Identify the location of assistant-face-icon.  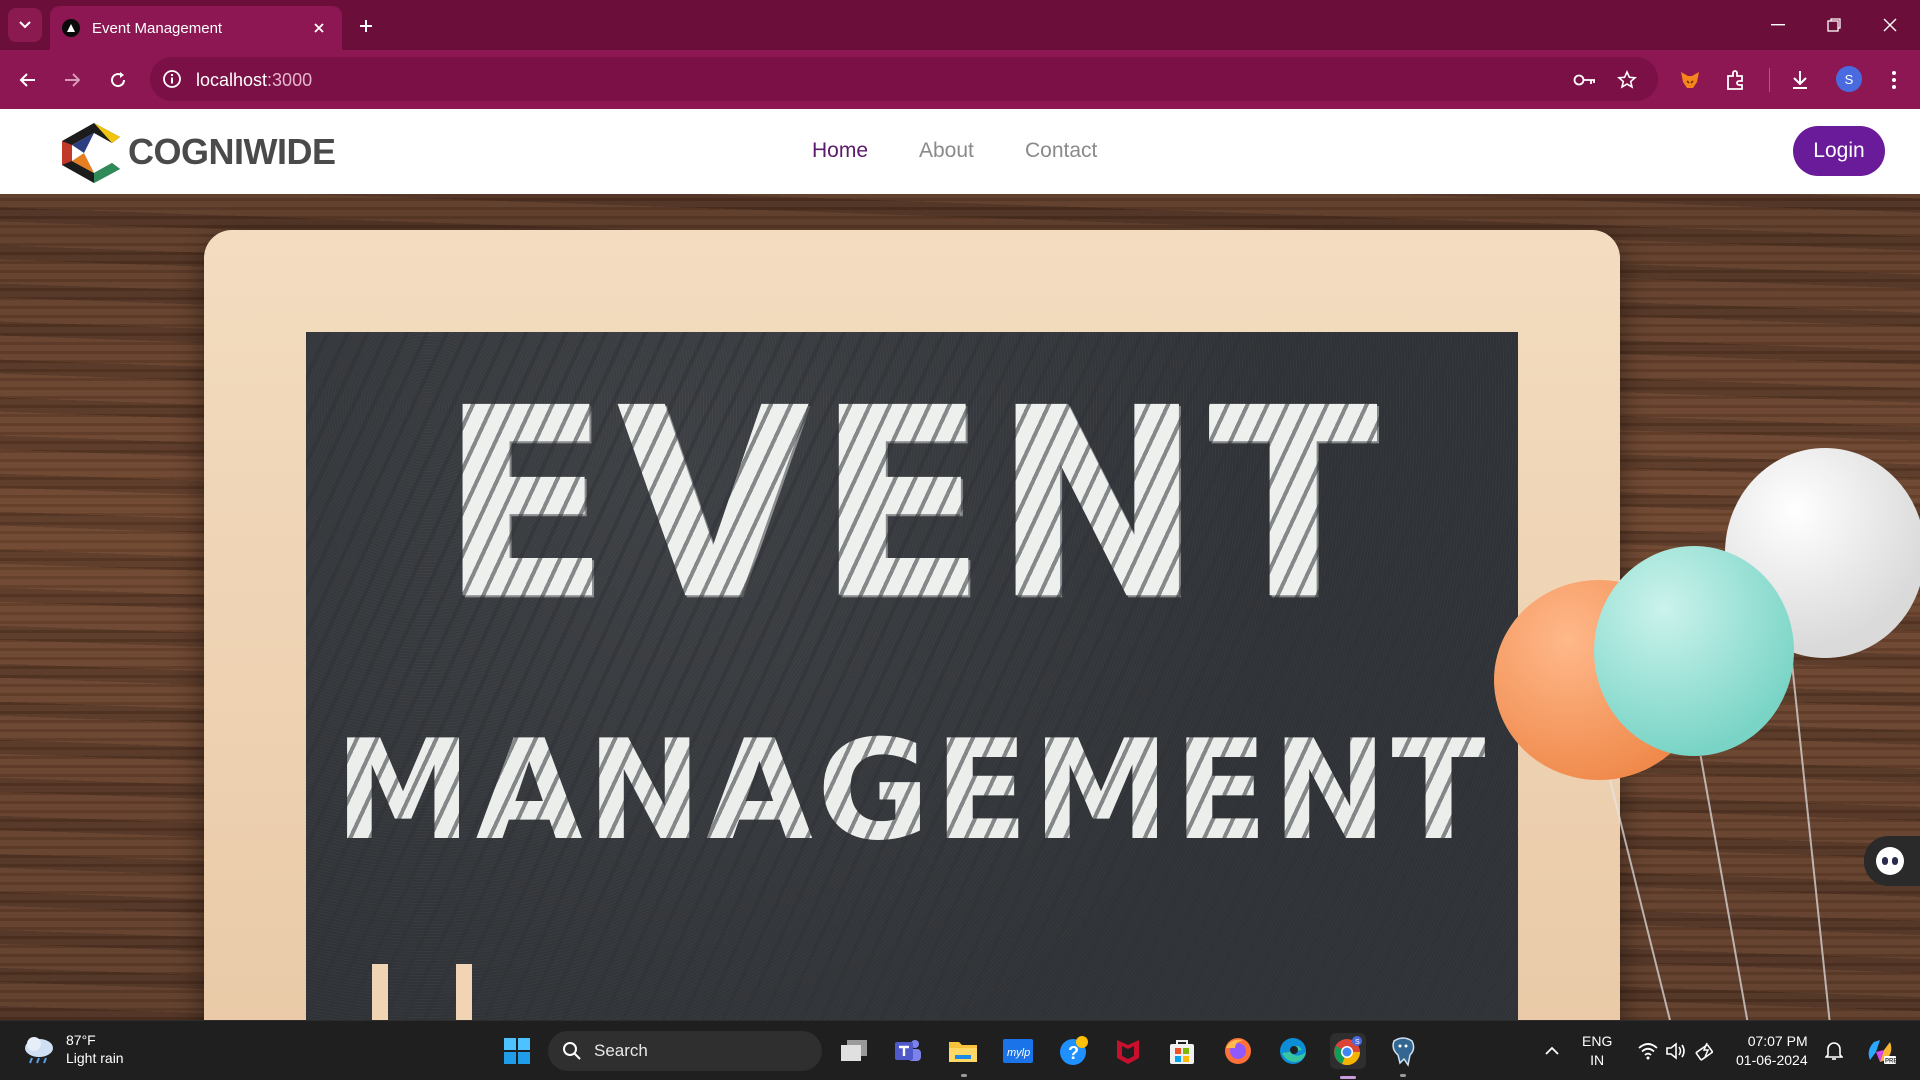
(1890, 861).